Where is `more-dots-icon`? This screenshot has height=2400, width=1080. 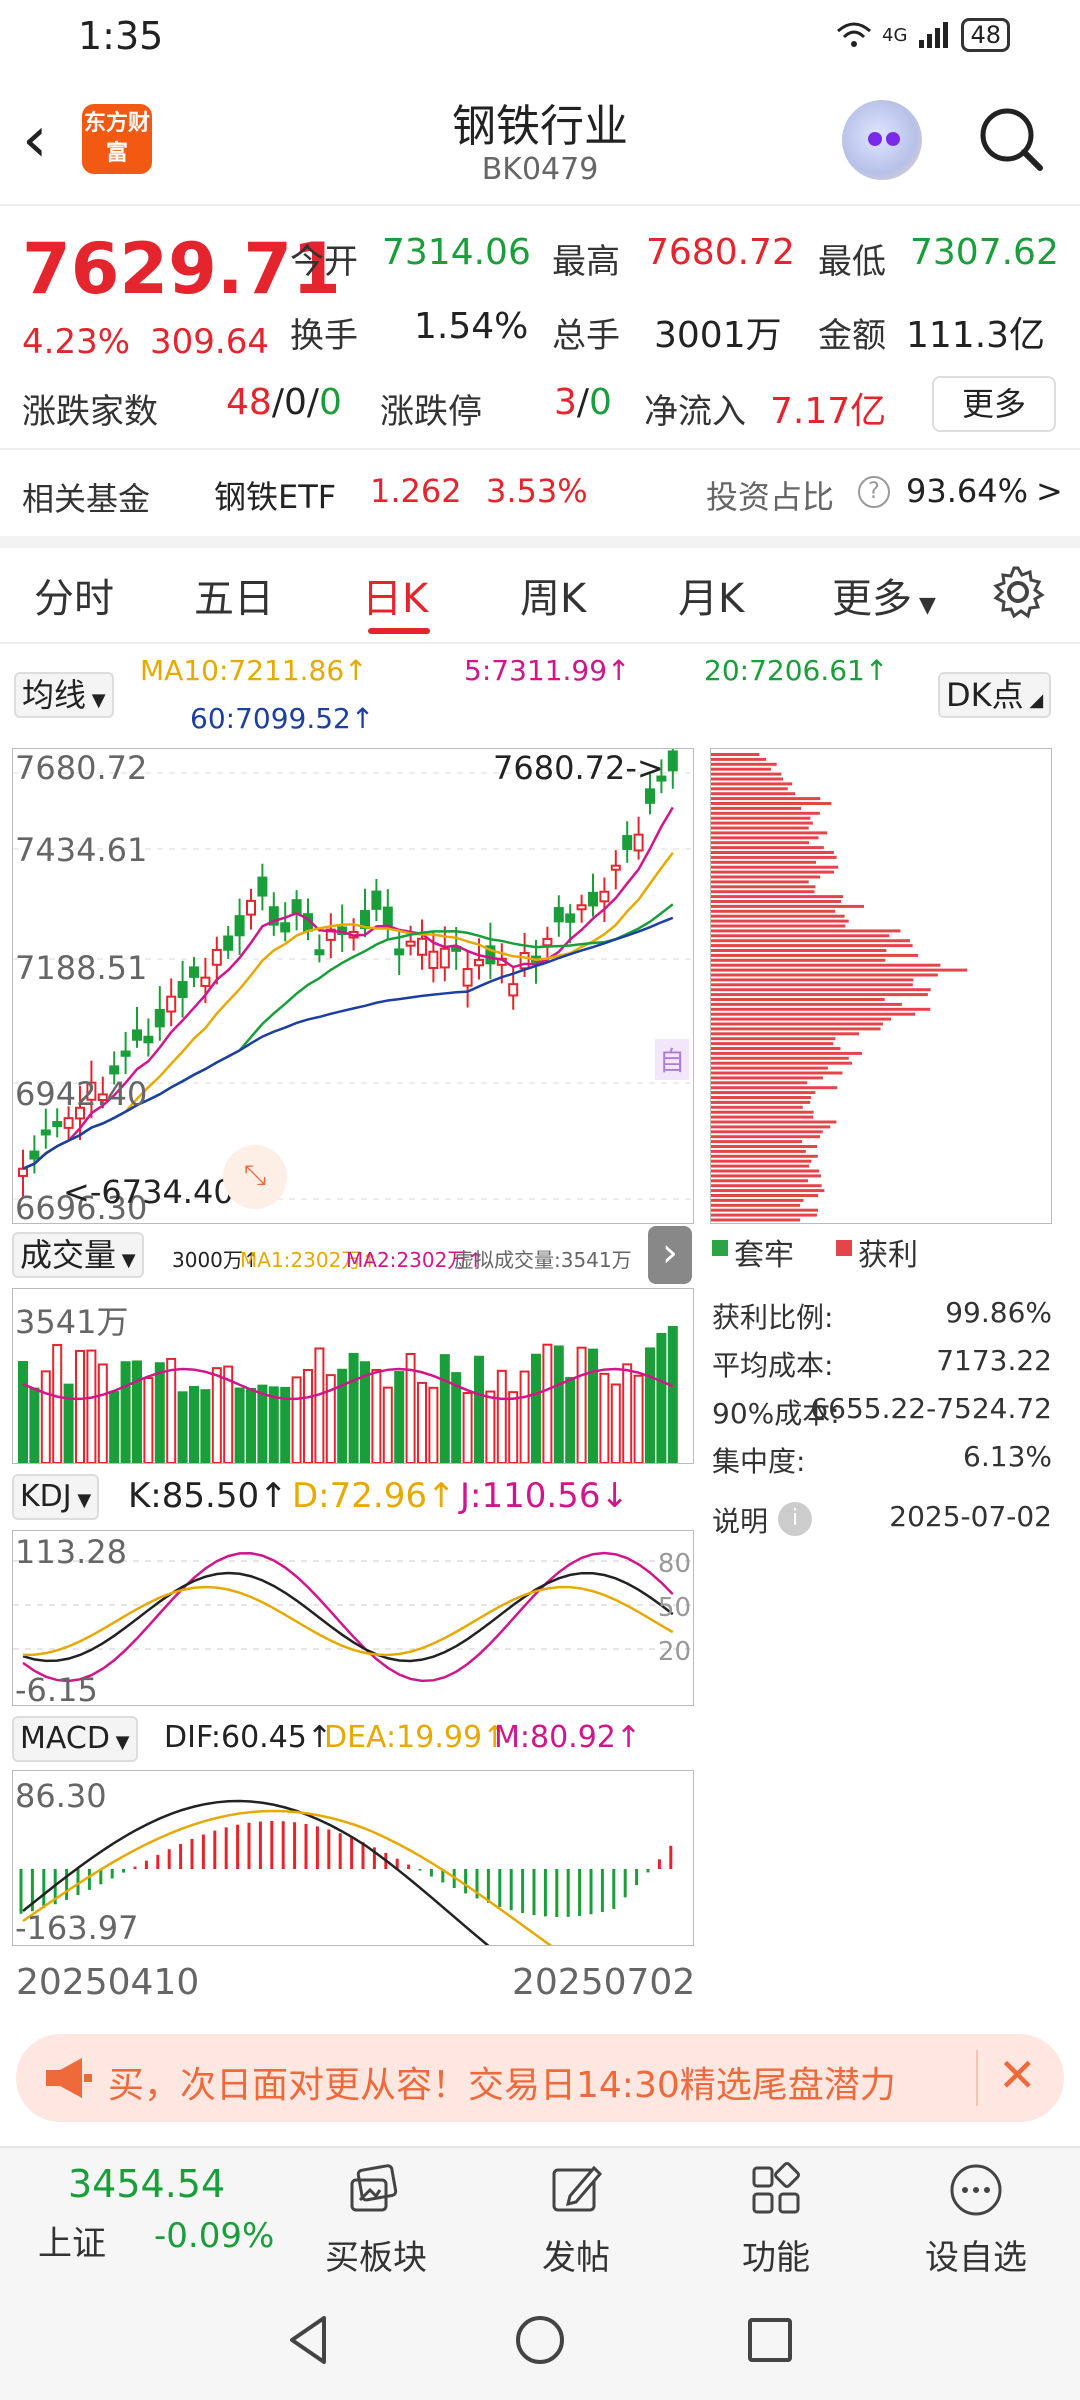
more-dots-icon is located at coordinates (976, 2190).